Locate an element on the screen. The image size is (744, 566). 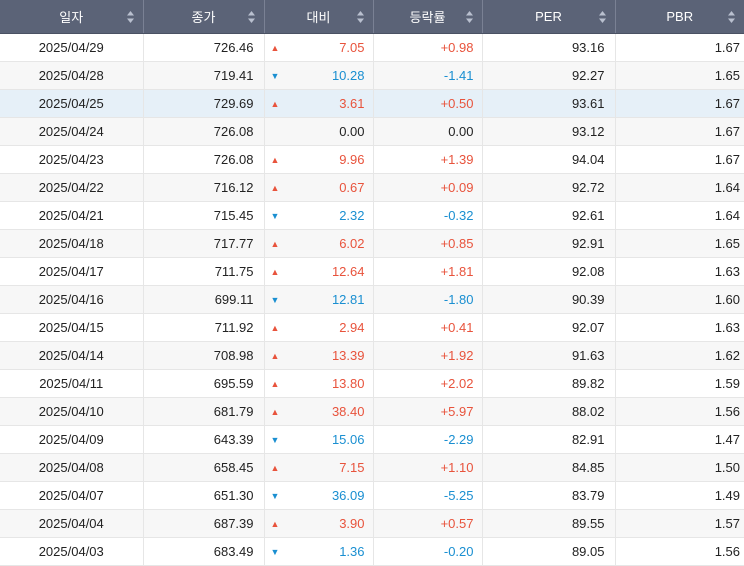
date-cell-value: 2025/04/10 is located at coordinates (71, 411).